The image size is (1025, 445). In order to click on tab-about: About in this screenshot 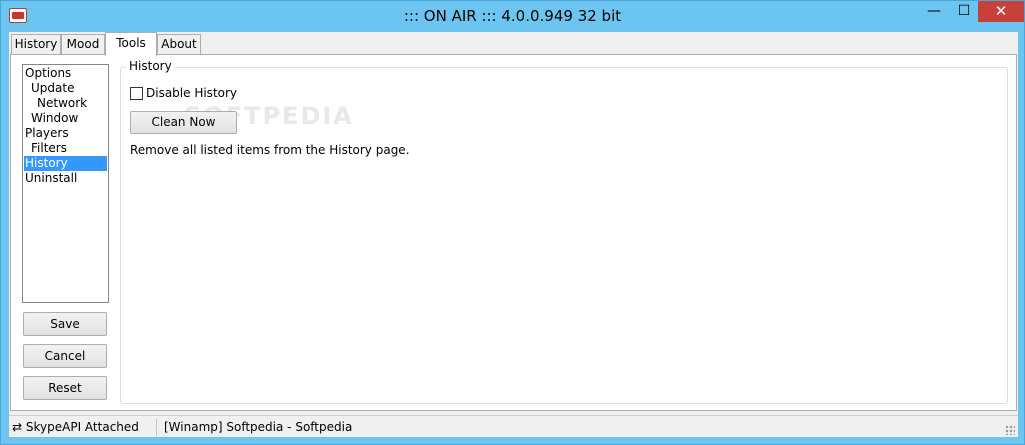, I will do `click(179, 44)`.